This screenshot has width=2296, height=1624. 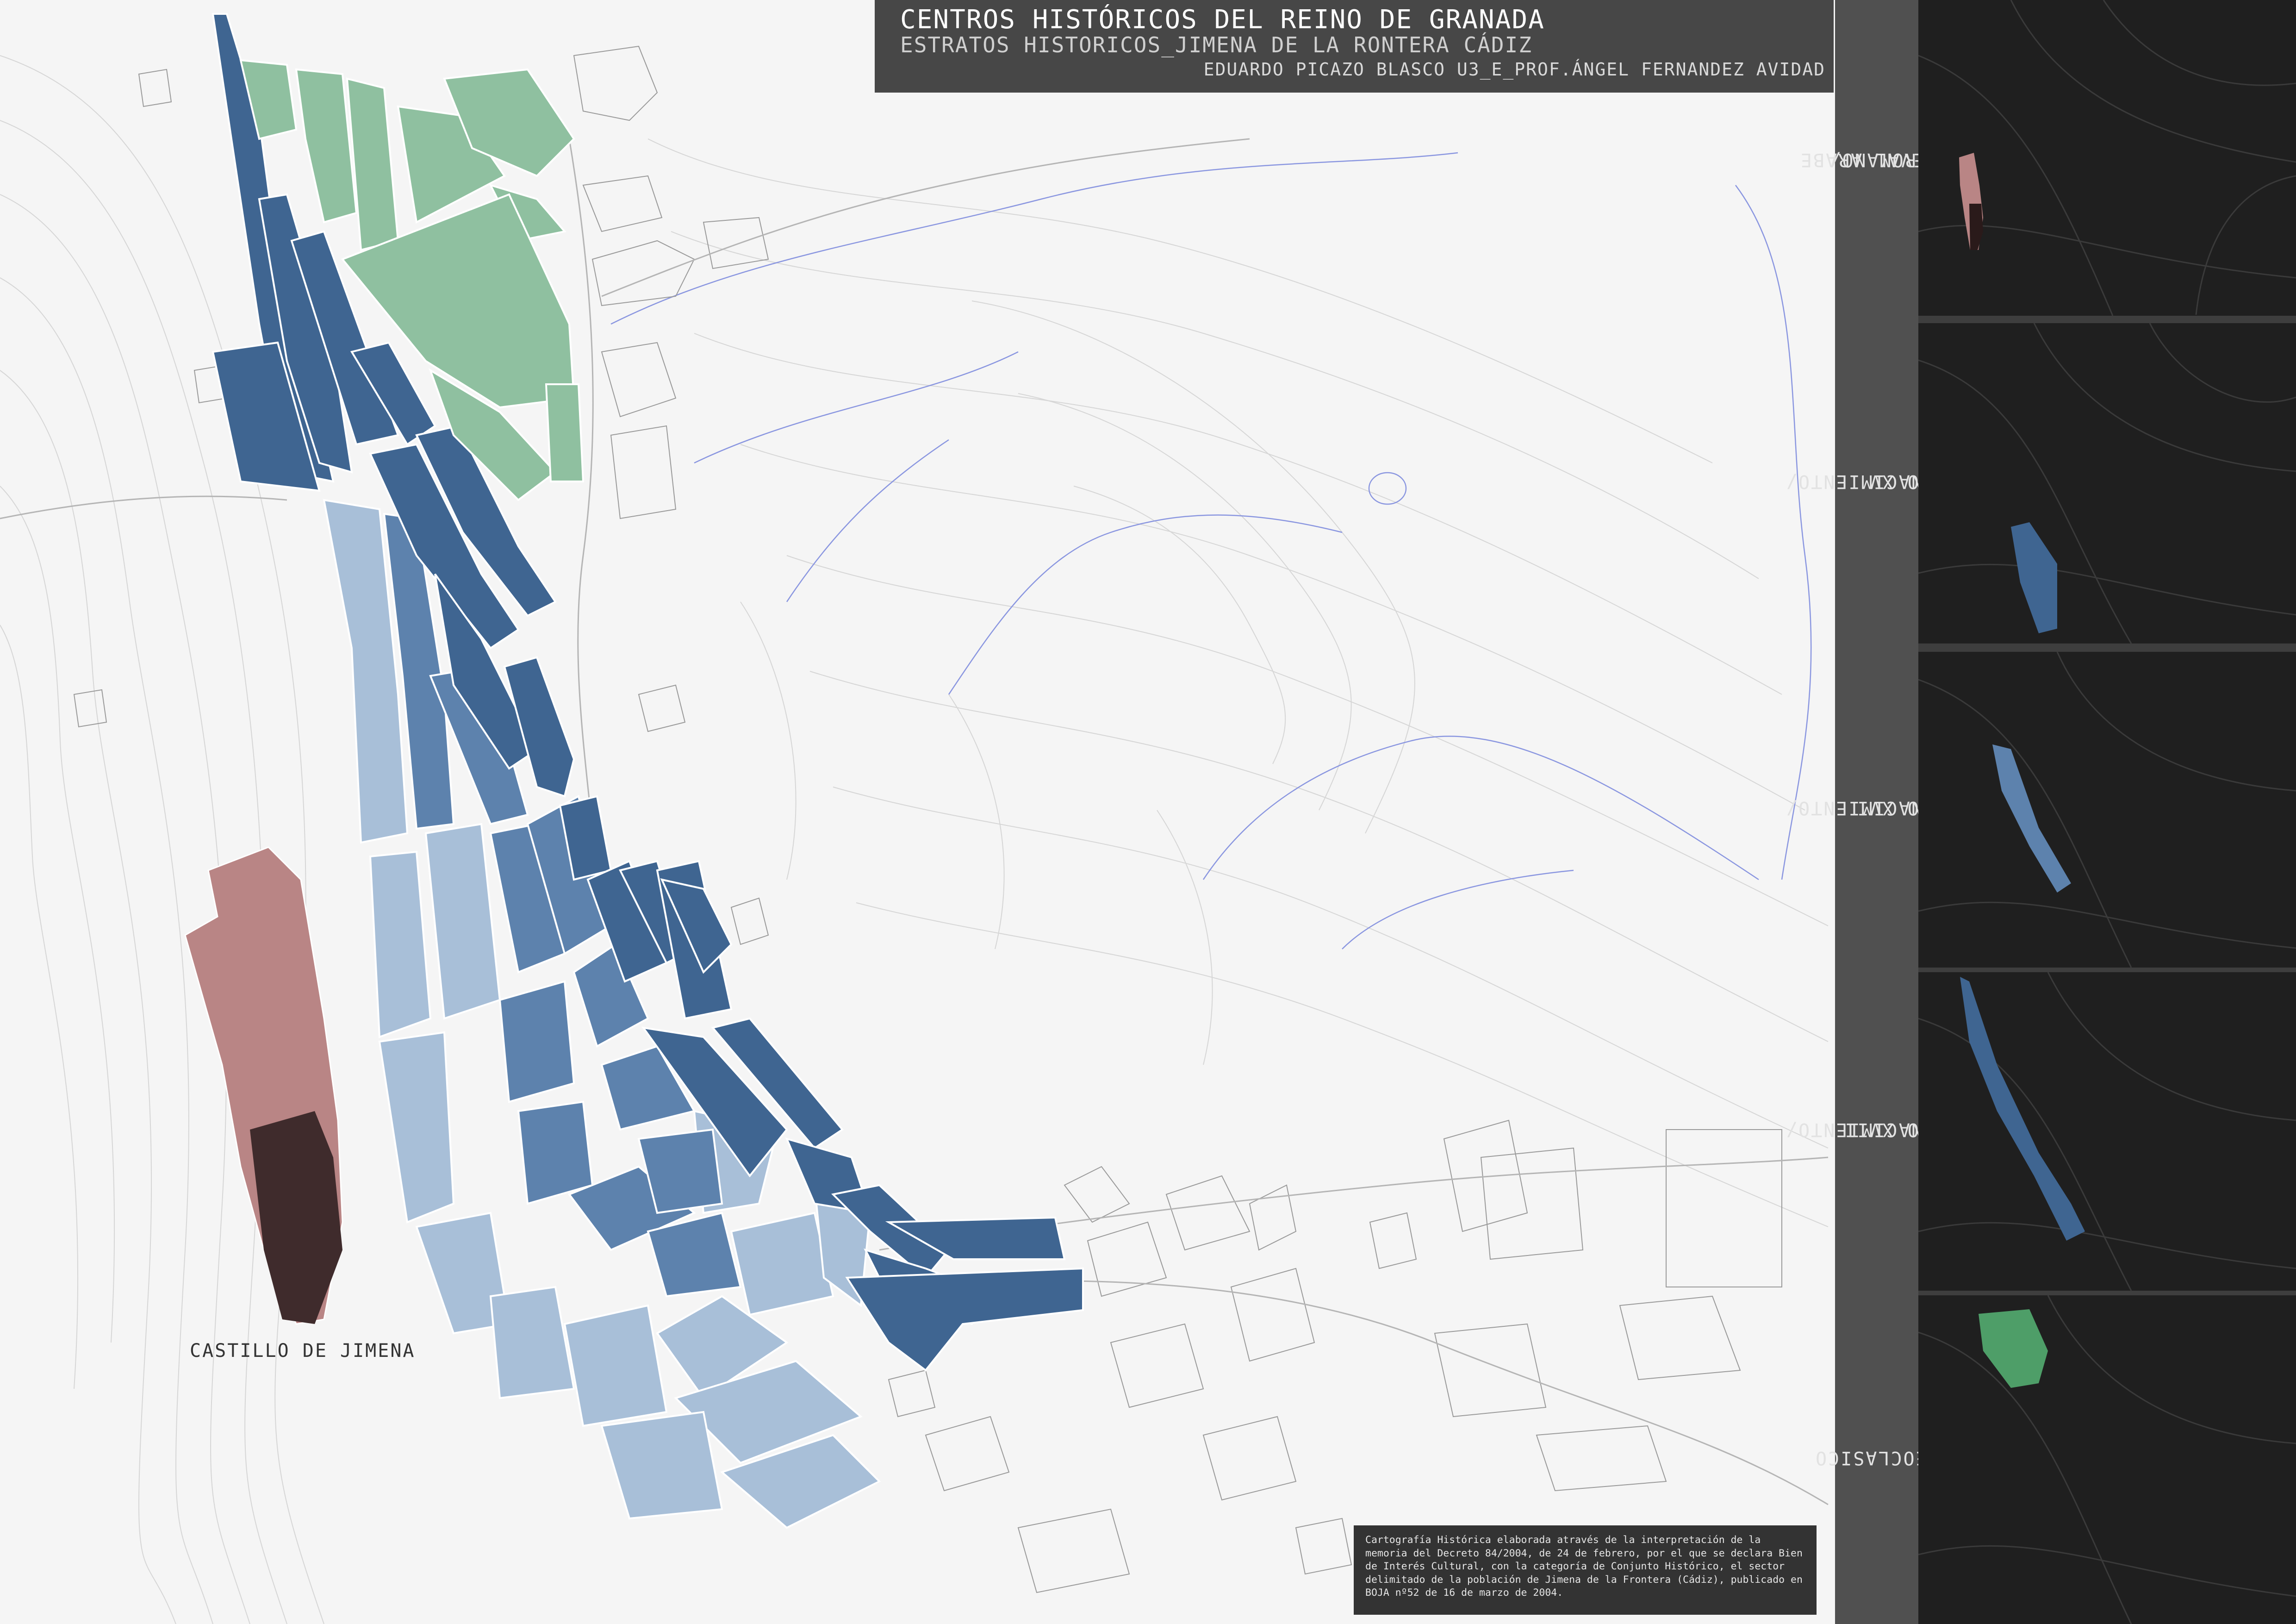 I want to click on thumbnail-siglo-xvii, so click(x=2107, y=1131).